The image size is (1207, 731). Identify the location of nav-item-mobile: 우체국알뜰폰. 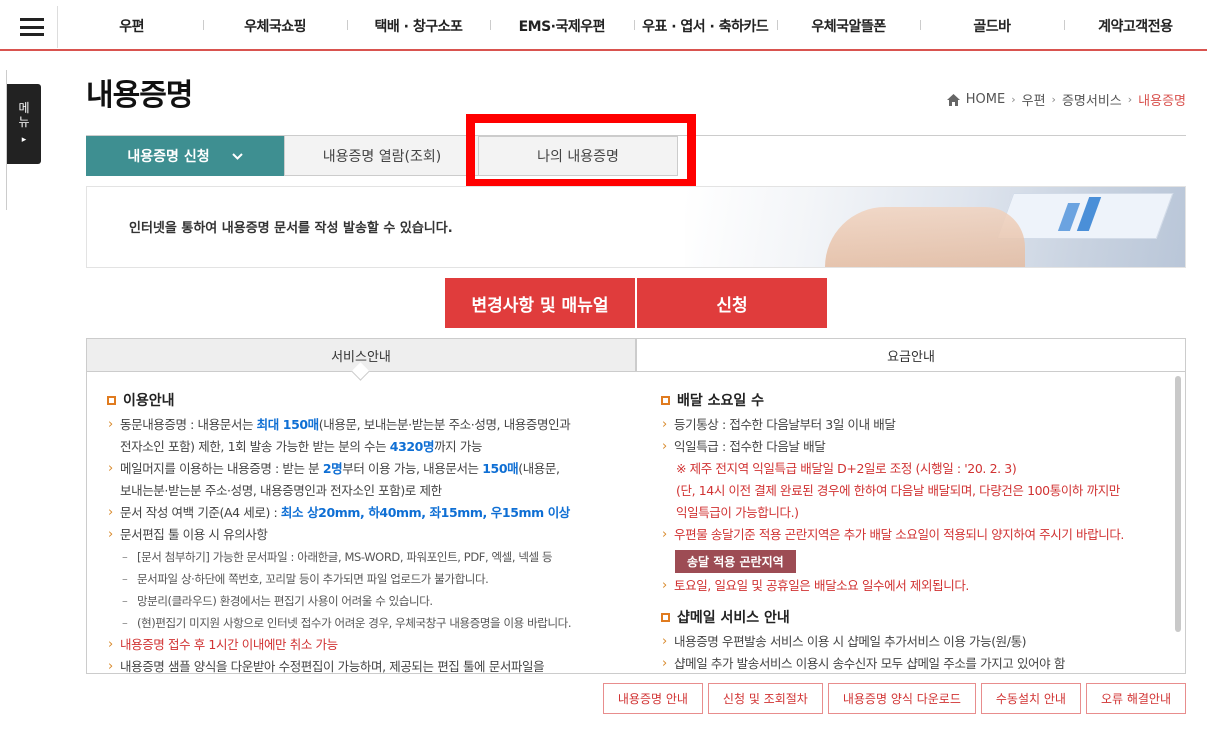
(848, 26).